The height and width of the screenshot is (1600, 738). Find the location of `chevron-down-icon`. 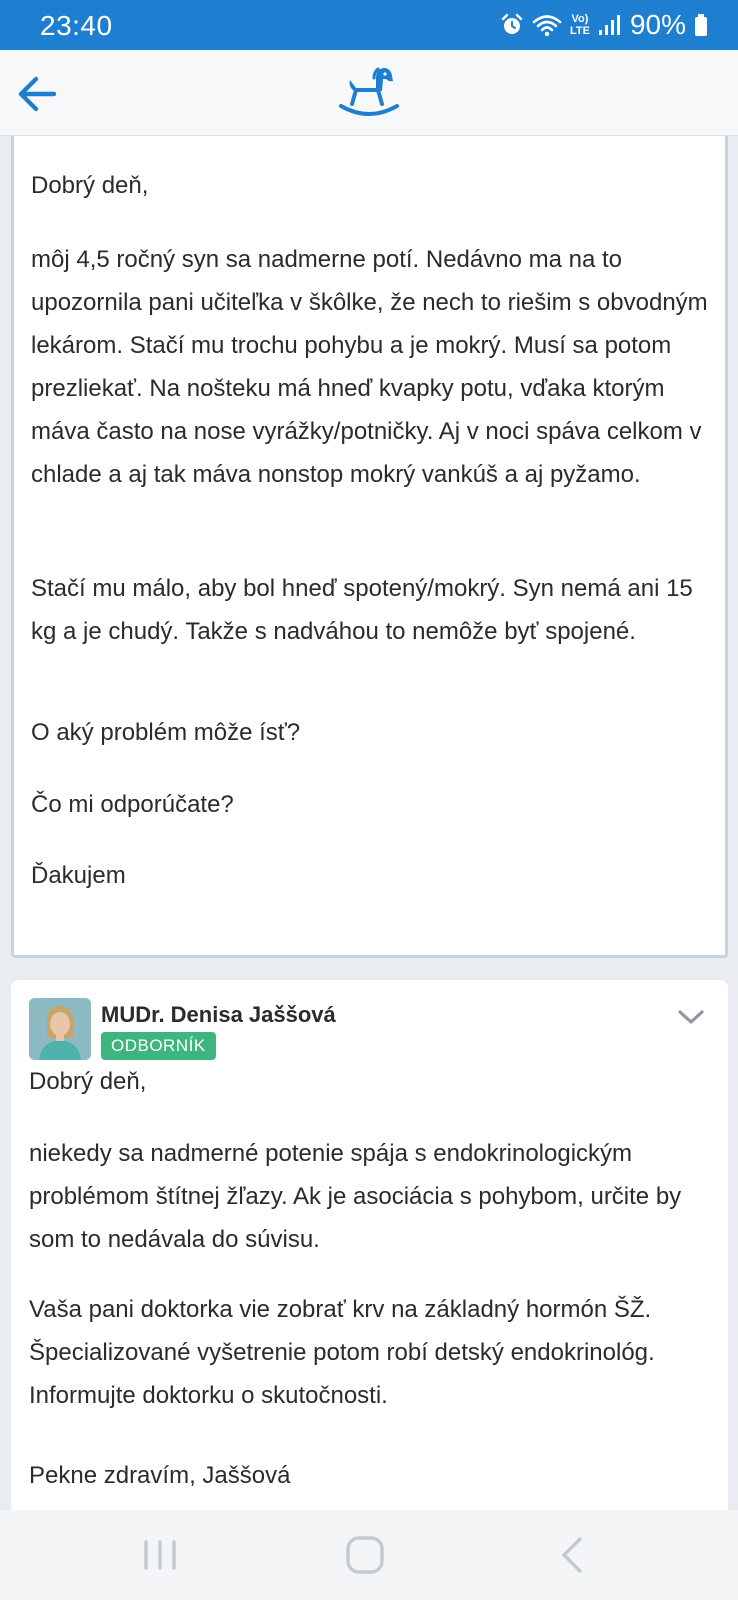

chevron-down-icon is located at coordinates (691, 1017).